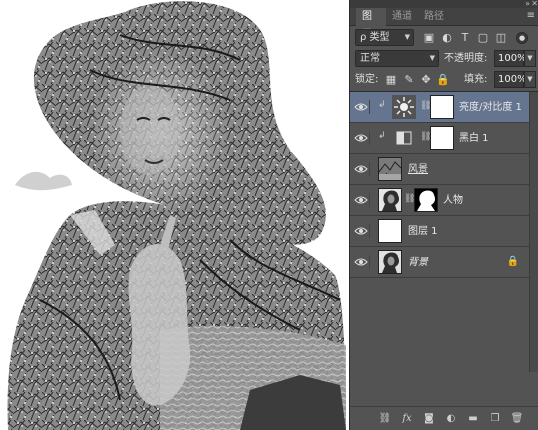  I want to click on background-thumbnail, so click(390, 262).